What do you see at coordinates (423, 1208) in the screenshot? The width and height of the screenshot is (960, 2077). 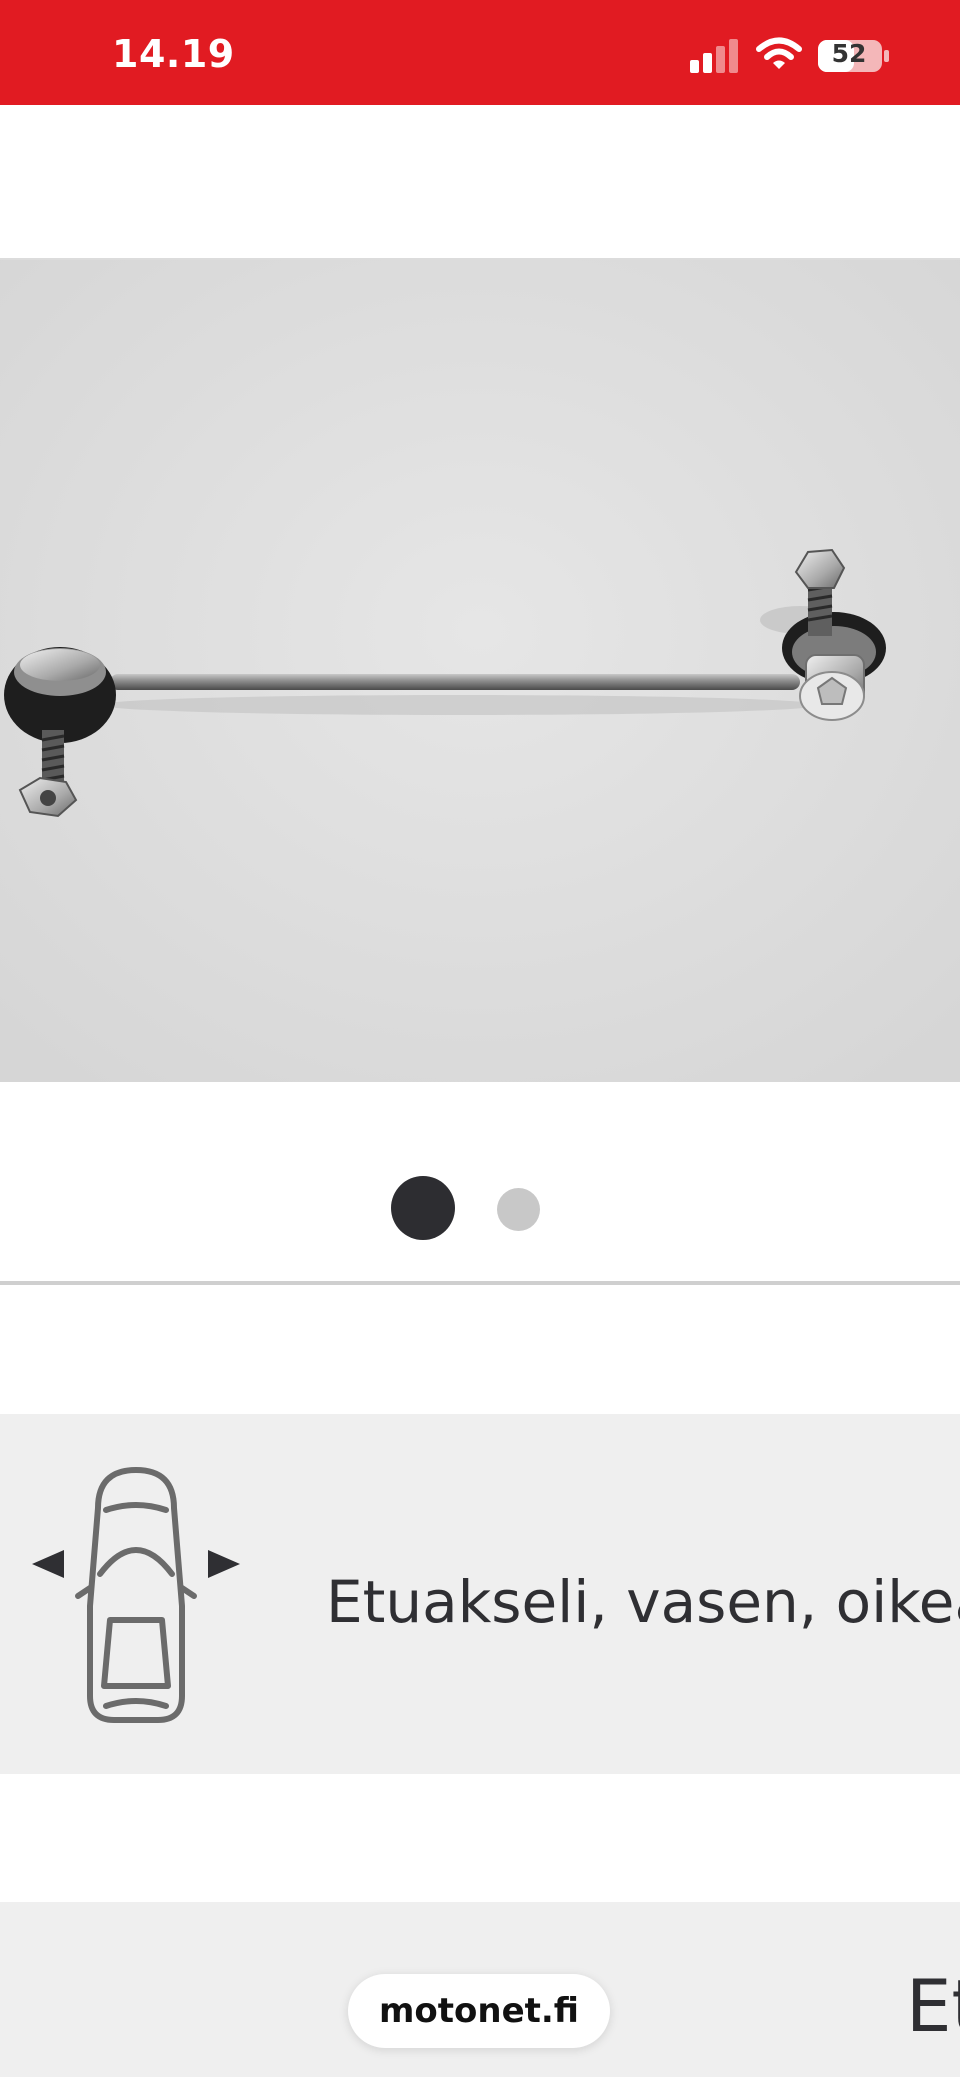 I see `carousel-dot-active` at bounding box center [423, 1208].